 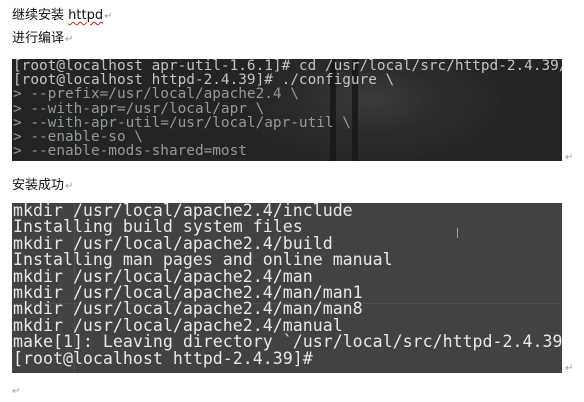 I want to click on compile-label: 进行编译, so click(x=38, y=38).